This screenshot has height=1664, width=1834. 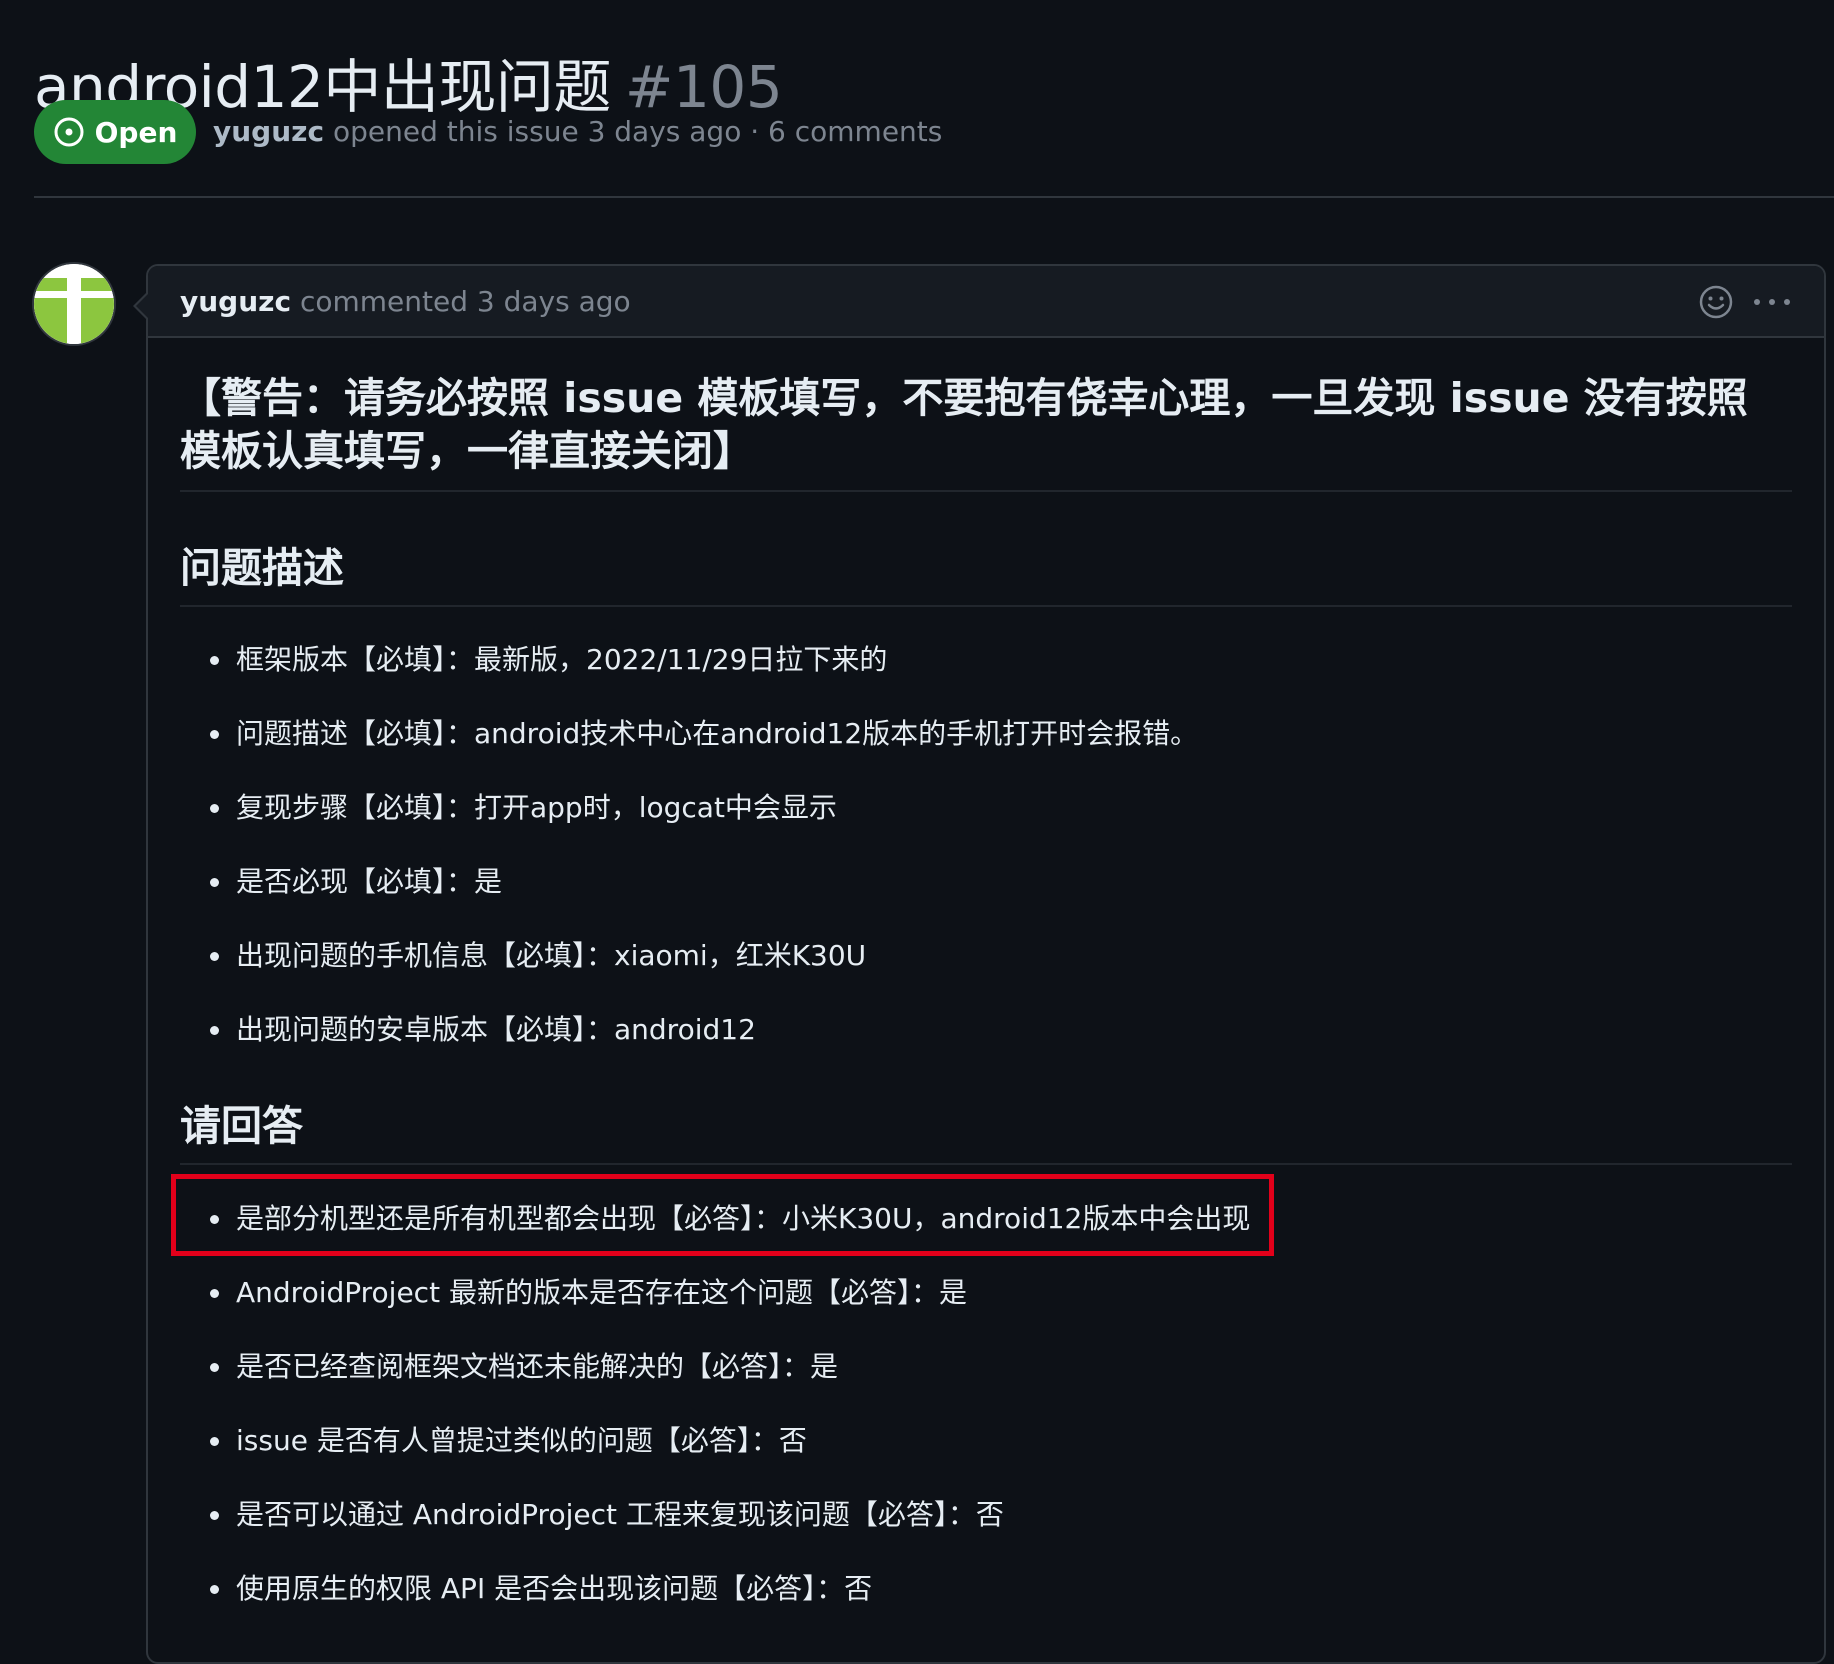 I want to click on issue-state-label: Open, so click(x=136, y=132).